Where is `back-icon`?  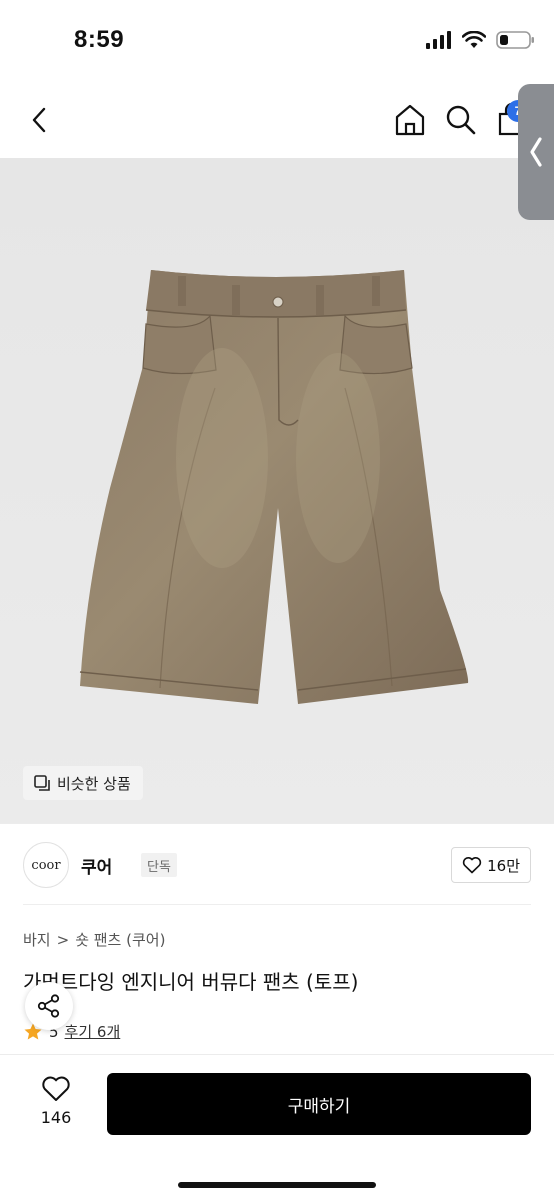 back-icon is located at coordinates (39, 120).